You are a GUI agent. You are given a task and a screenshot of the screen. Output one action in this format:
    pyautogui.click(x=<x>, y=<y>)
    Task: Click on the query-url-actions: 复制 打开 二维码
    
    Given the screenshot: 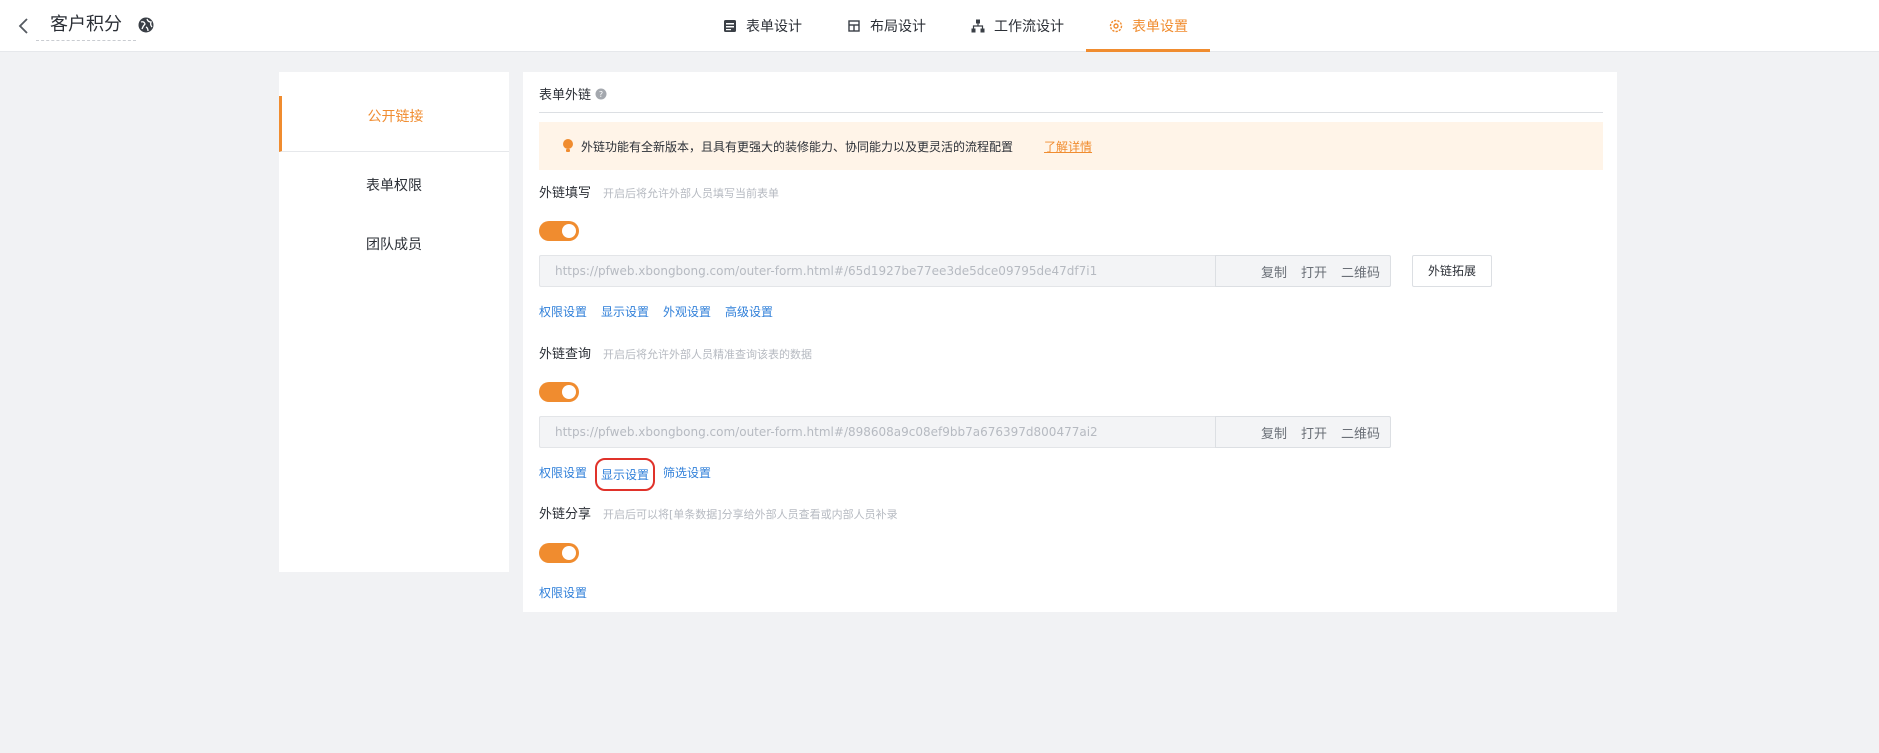 What is the action you would take?
    pyautogui.click(x=1303, y=432)
    